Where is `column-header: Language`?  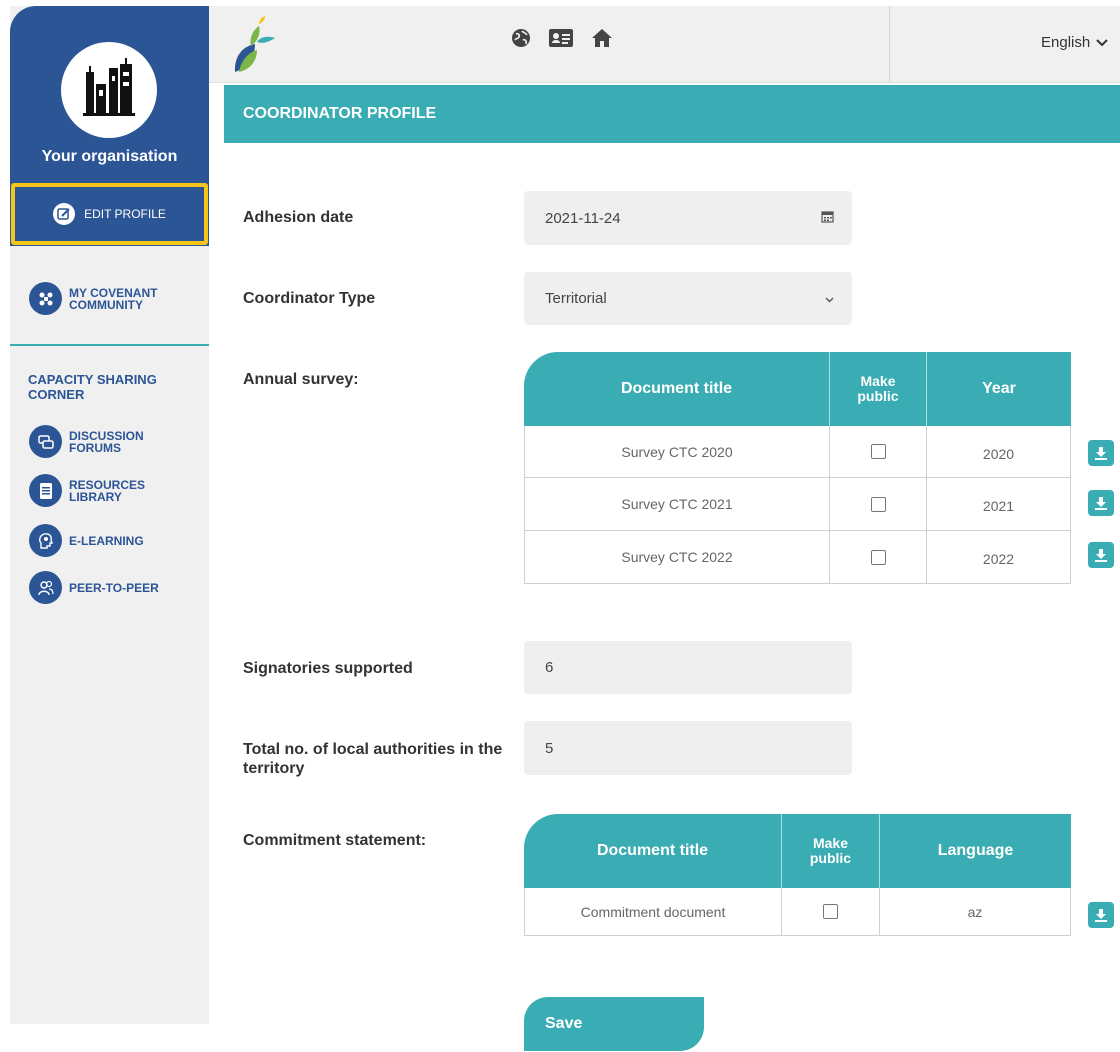
column-header: Language is located at coordinates (975, 850).